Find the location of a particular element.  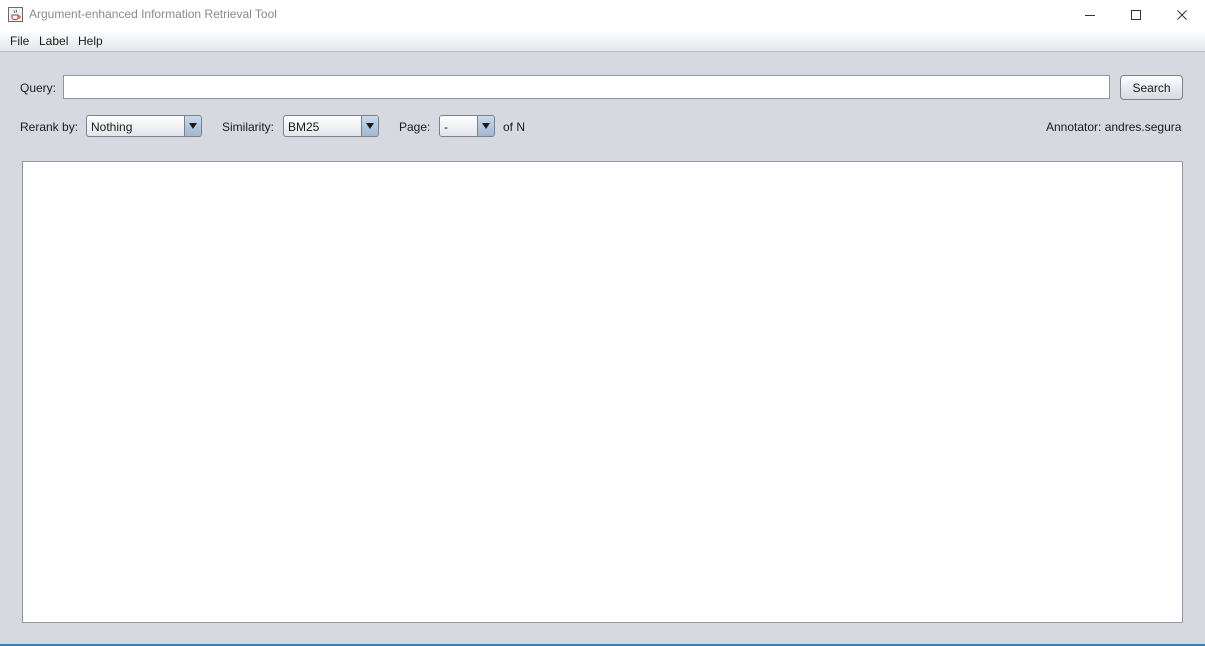

query-input is located at coordinates (586, 87).